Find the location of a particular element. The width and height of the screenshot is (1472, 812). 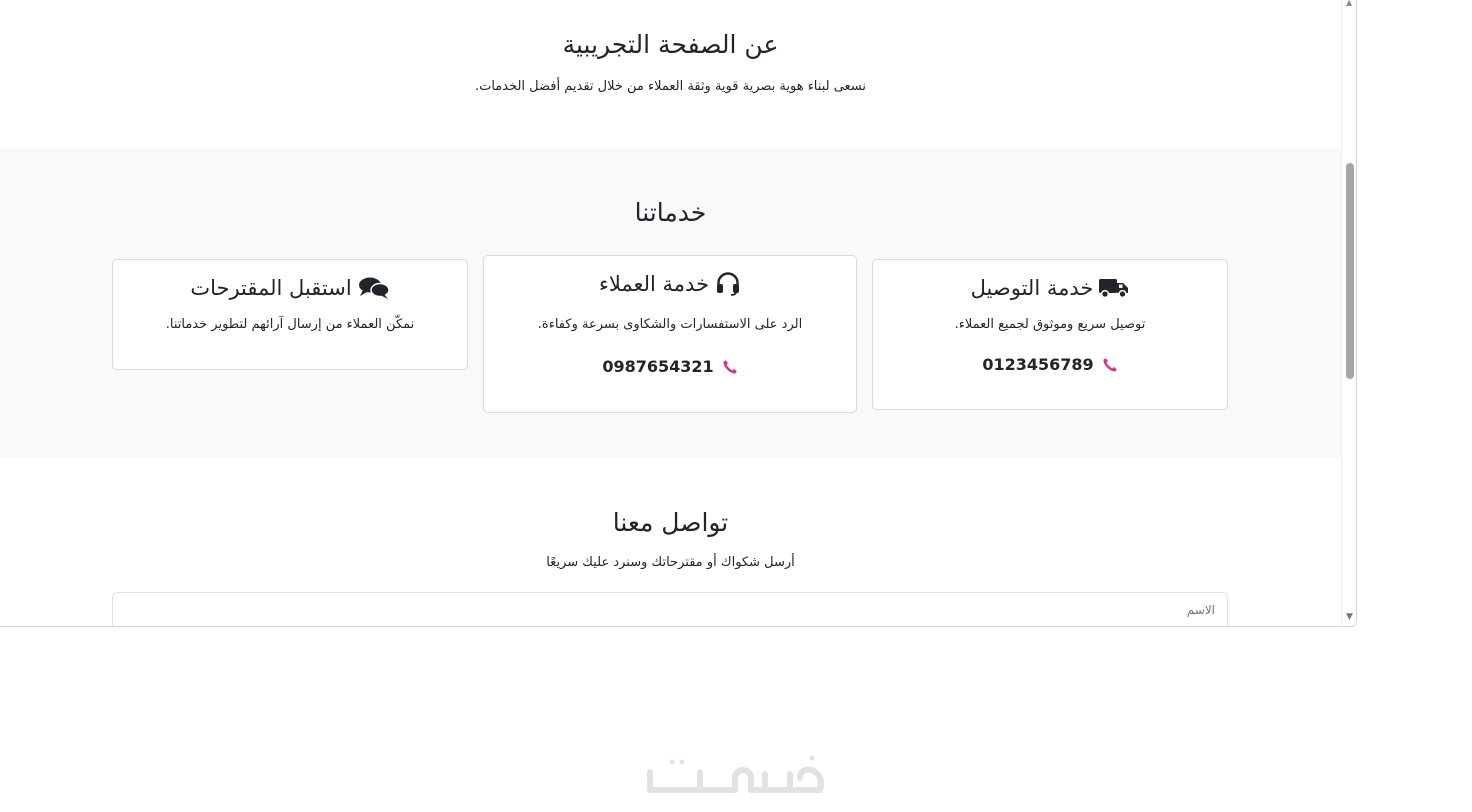

truck-icon is located at coordinates (1114, 288).